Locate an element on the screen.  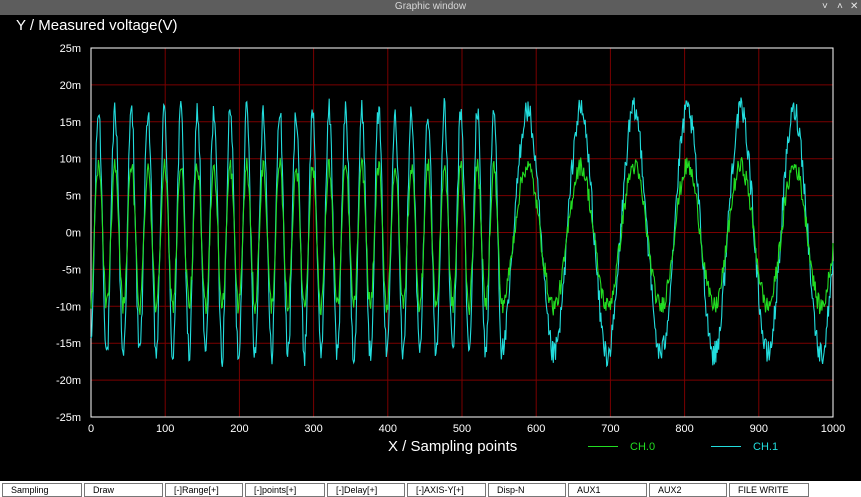
x-tick-label: 200 is located at coordinates (239, 429).